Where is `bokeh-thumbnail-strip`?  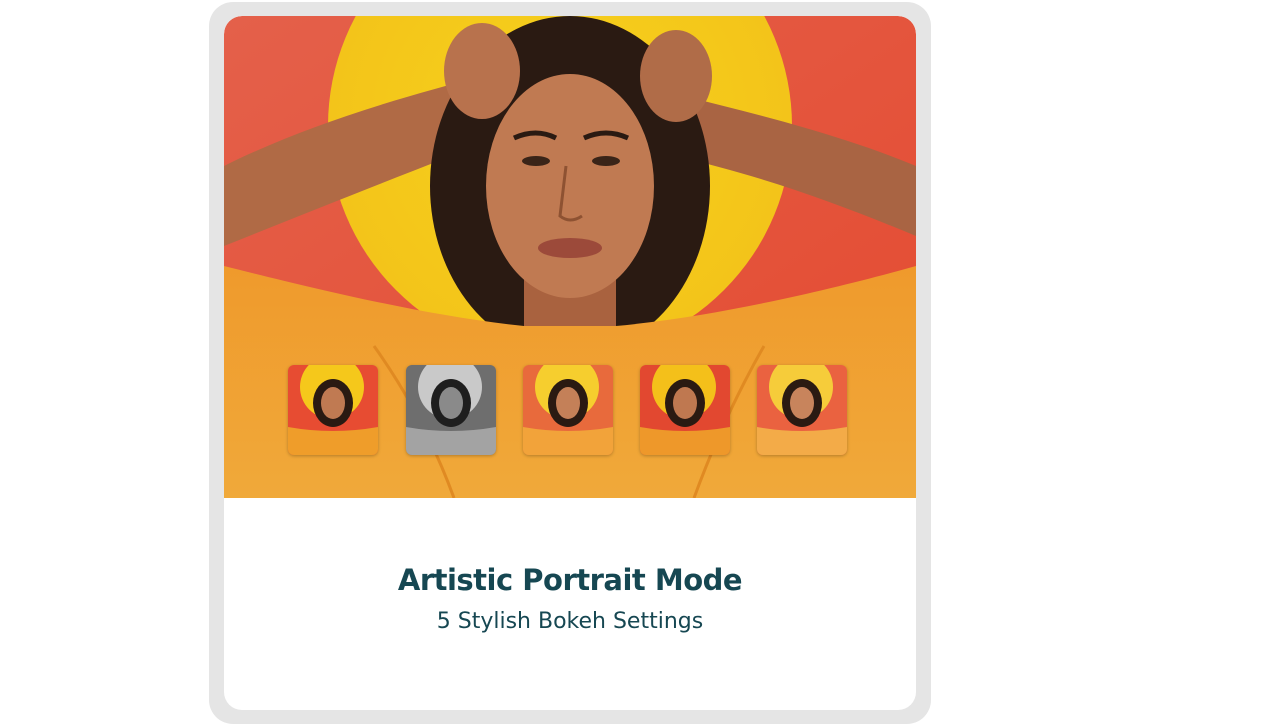 bokeh-thumbnail-strip is located at coordinates (568, 410).